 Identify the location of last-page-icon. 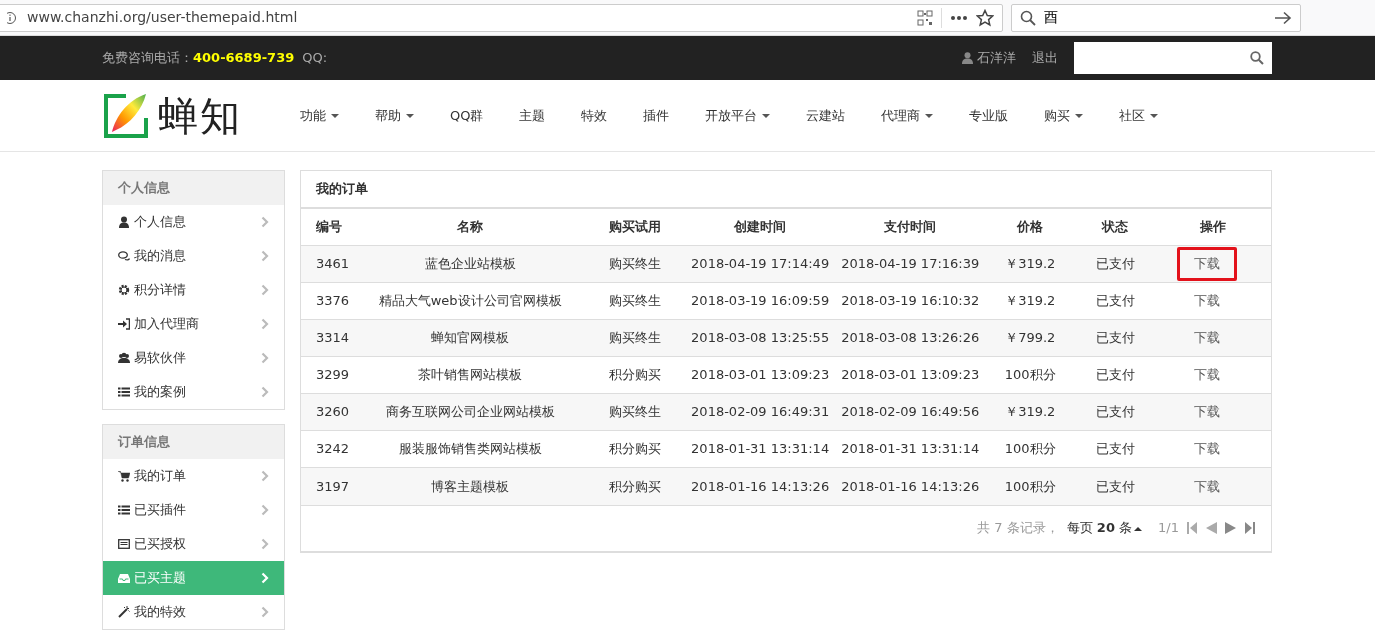
(1250, 528).